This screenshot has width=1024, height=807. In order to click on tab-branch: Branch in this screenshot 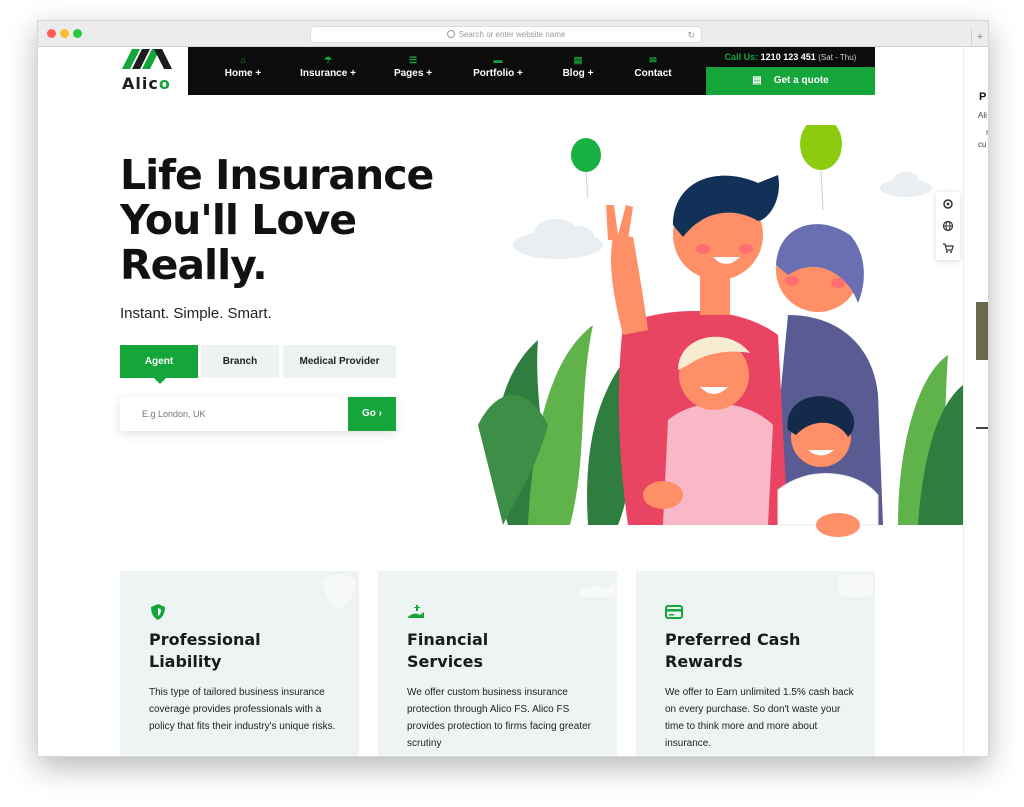, I will do `click(240, 361)`.